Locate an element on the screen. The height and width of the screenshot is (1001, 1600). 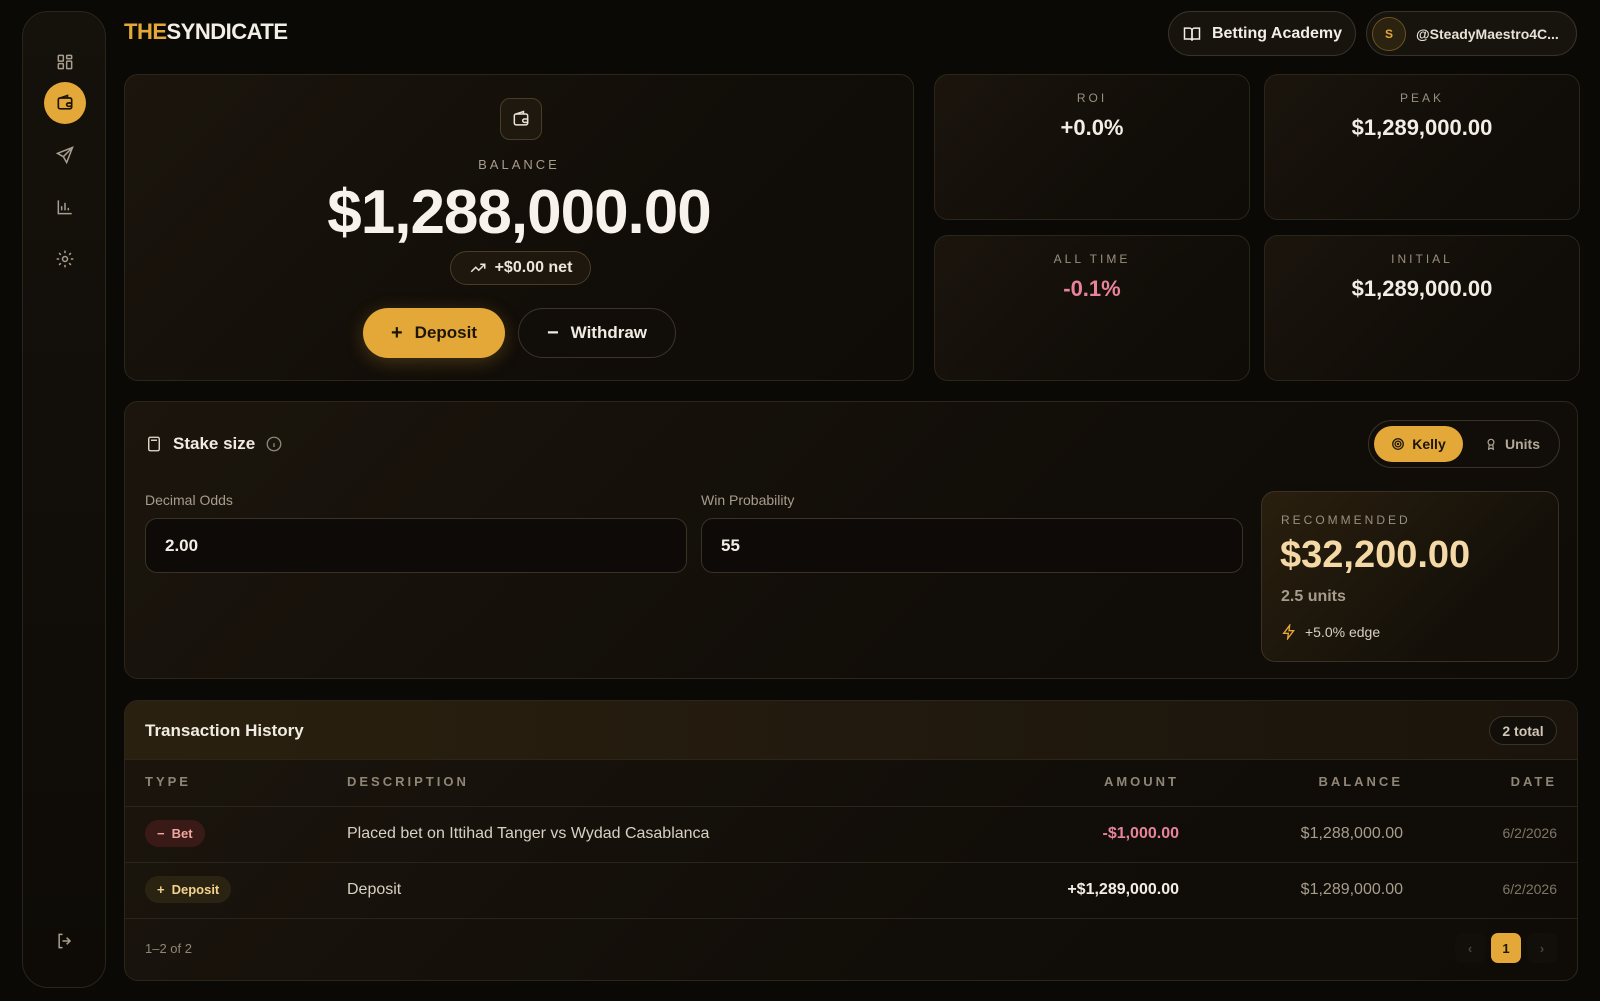
recommended-amount: $32,200.00 is located at coordinates (1375, 555).